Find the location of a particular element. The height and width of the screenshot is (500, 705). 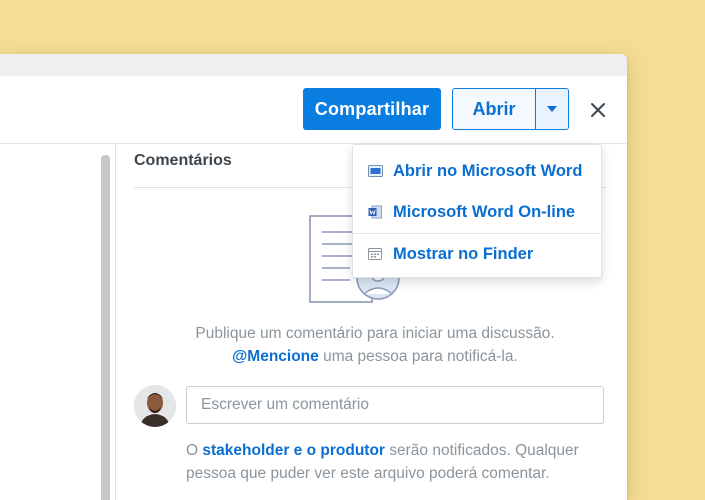

close-button is located at coordinates (598, 110).